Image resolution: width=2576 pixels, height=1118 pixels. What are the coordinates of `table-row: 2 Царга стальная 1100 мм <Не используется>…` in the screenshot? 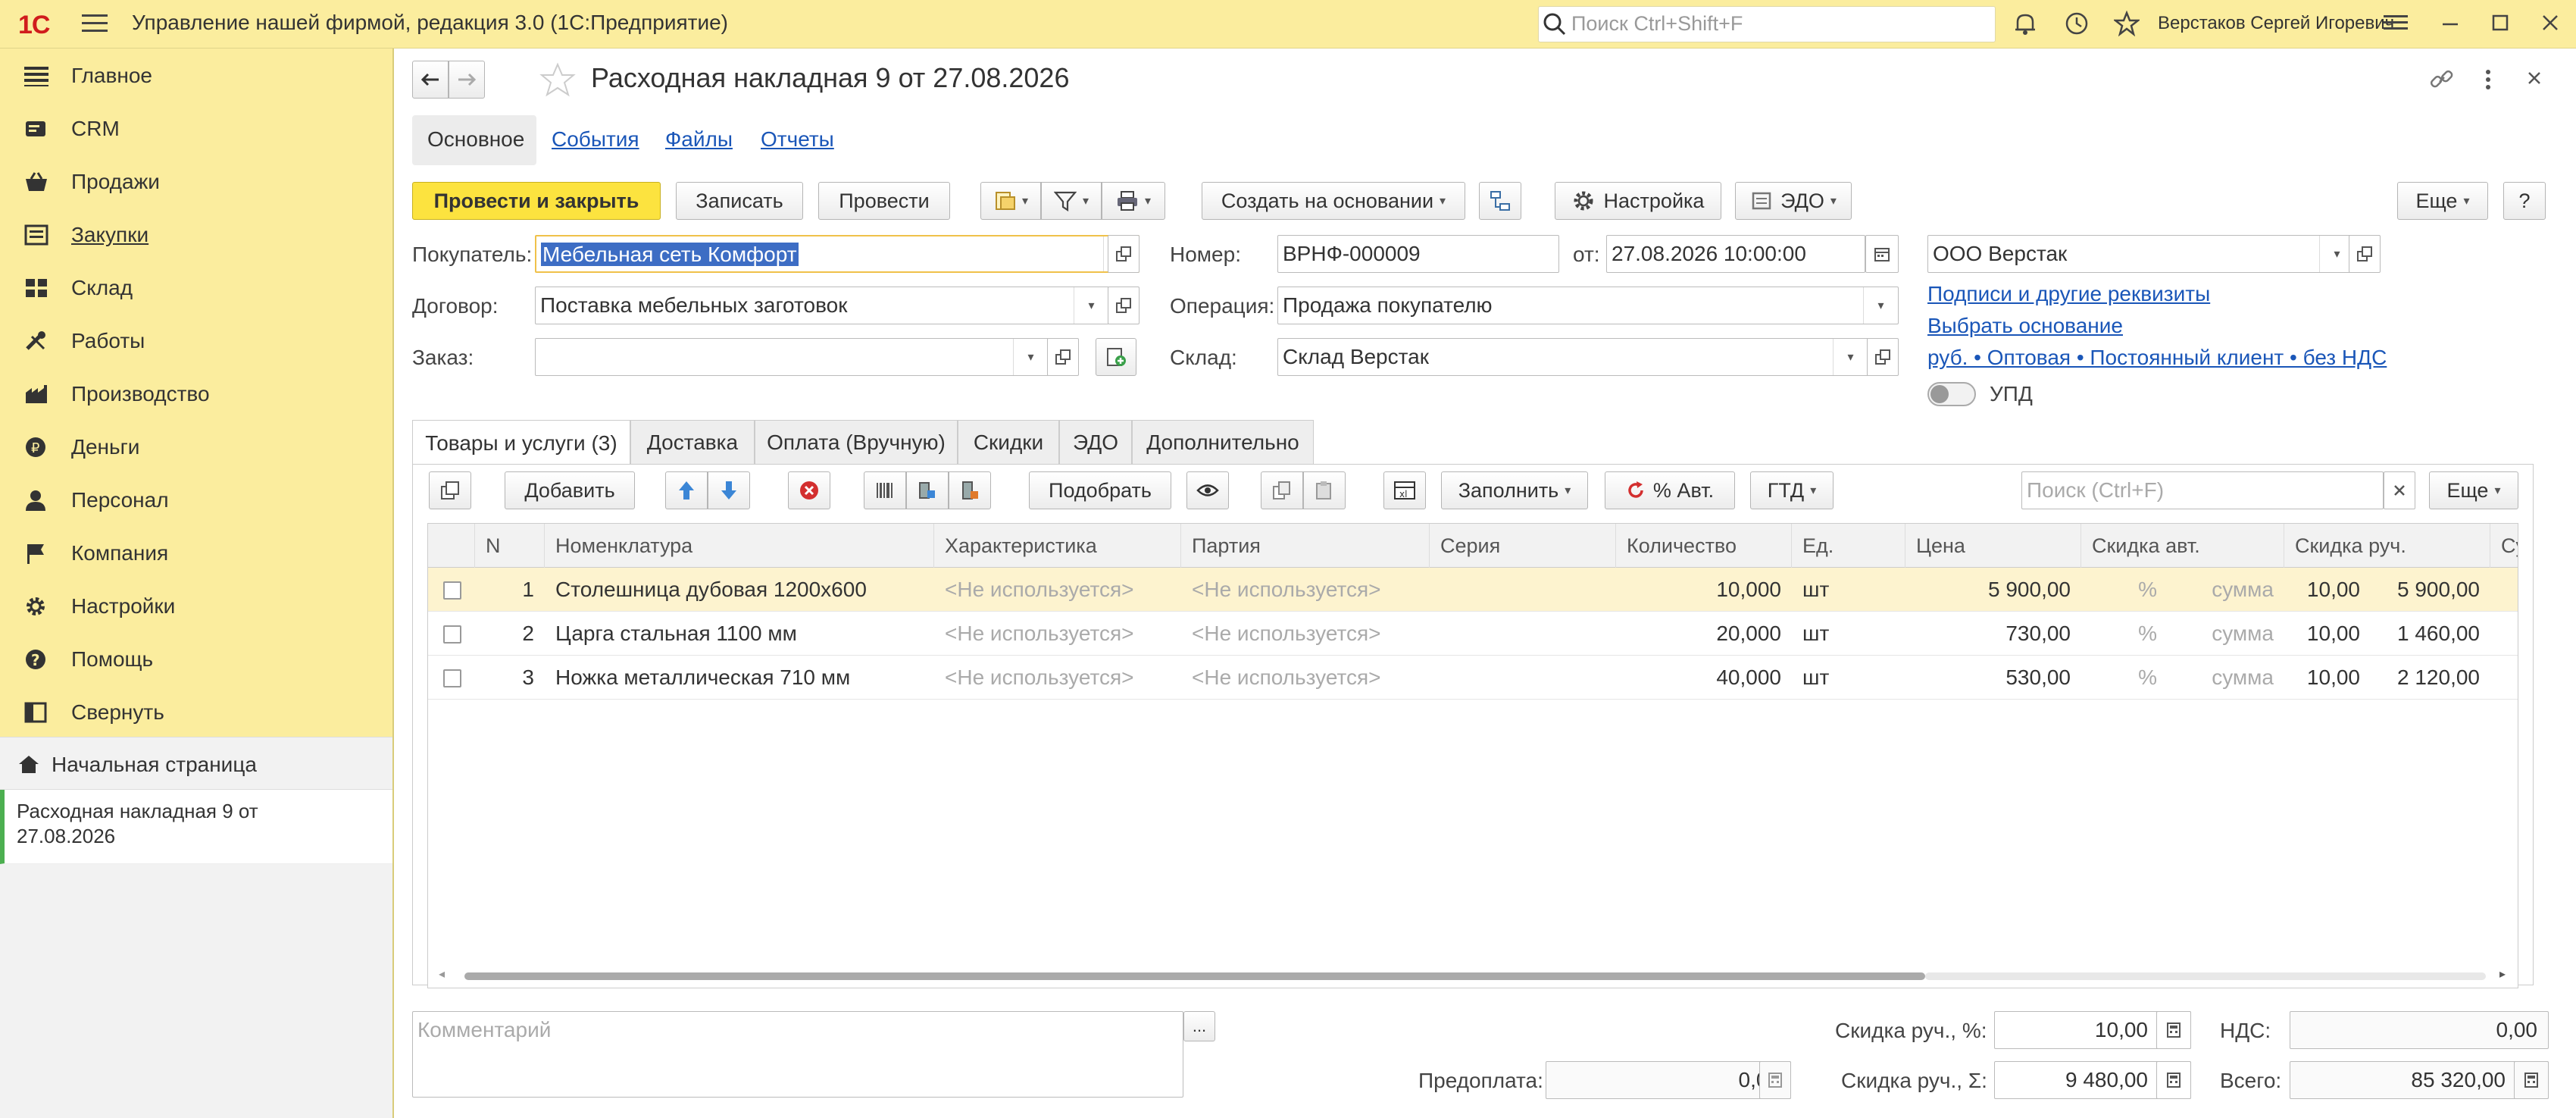 It's located at (1473, 634).